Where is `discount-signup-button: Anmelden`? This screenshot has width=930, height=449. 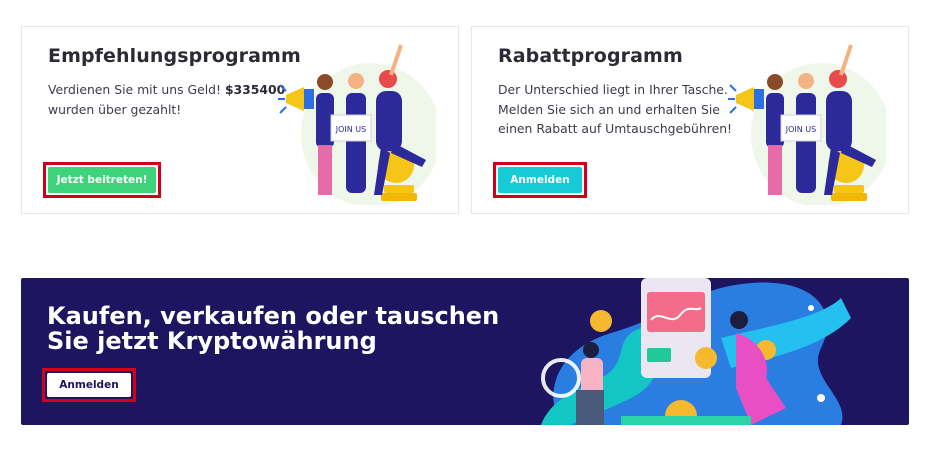
discount-signup-button: Anmelden is located at coordinates (540, 180).